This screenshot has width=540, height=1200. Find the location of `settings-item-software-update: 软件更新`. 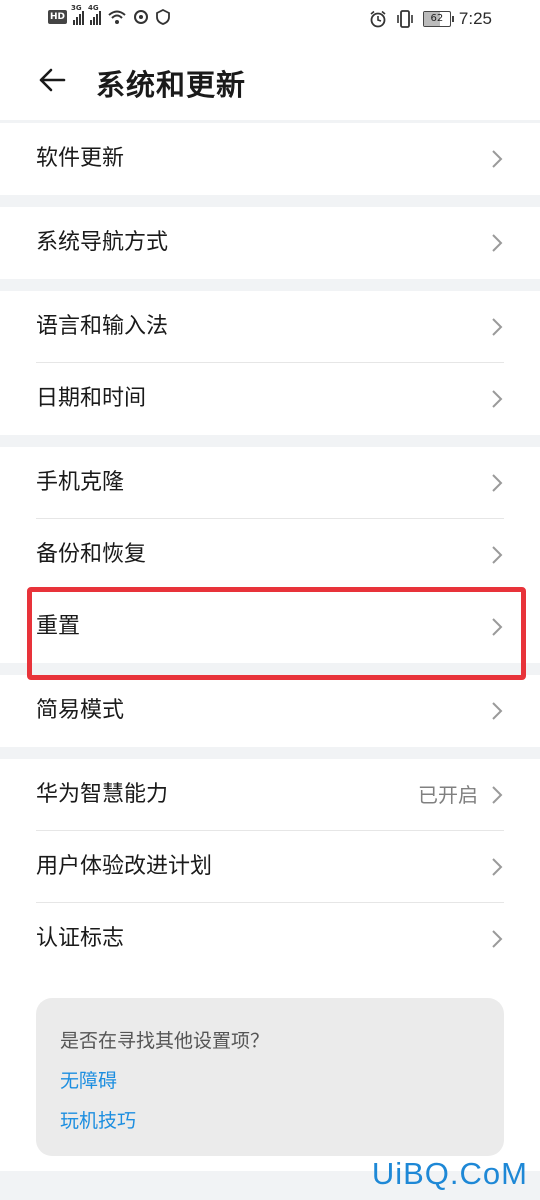

settings-item-software-update: 软件更新 is located at coordinates (270, 159).